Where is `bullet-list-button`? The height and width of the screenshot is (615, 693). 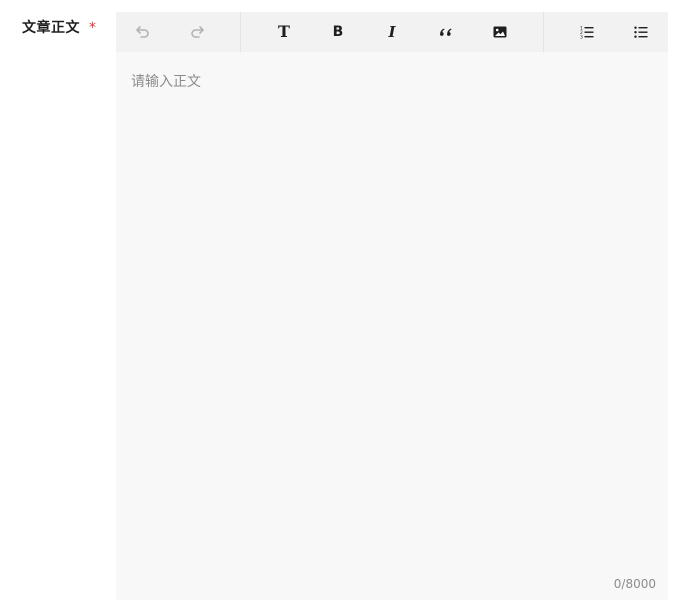
bullet-list-button is located at coordinates (641, 32).